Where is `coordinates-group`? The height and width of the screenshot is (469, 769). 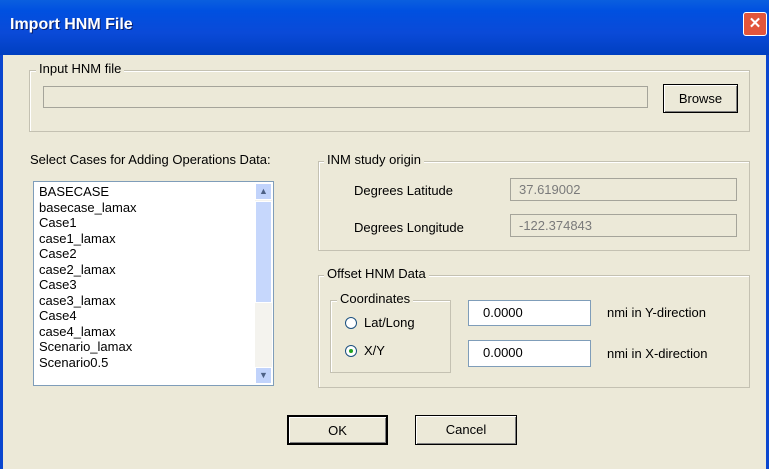
coordinates-group is located at coordinates (390, 336).